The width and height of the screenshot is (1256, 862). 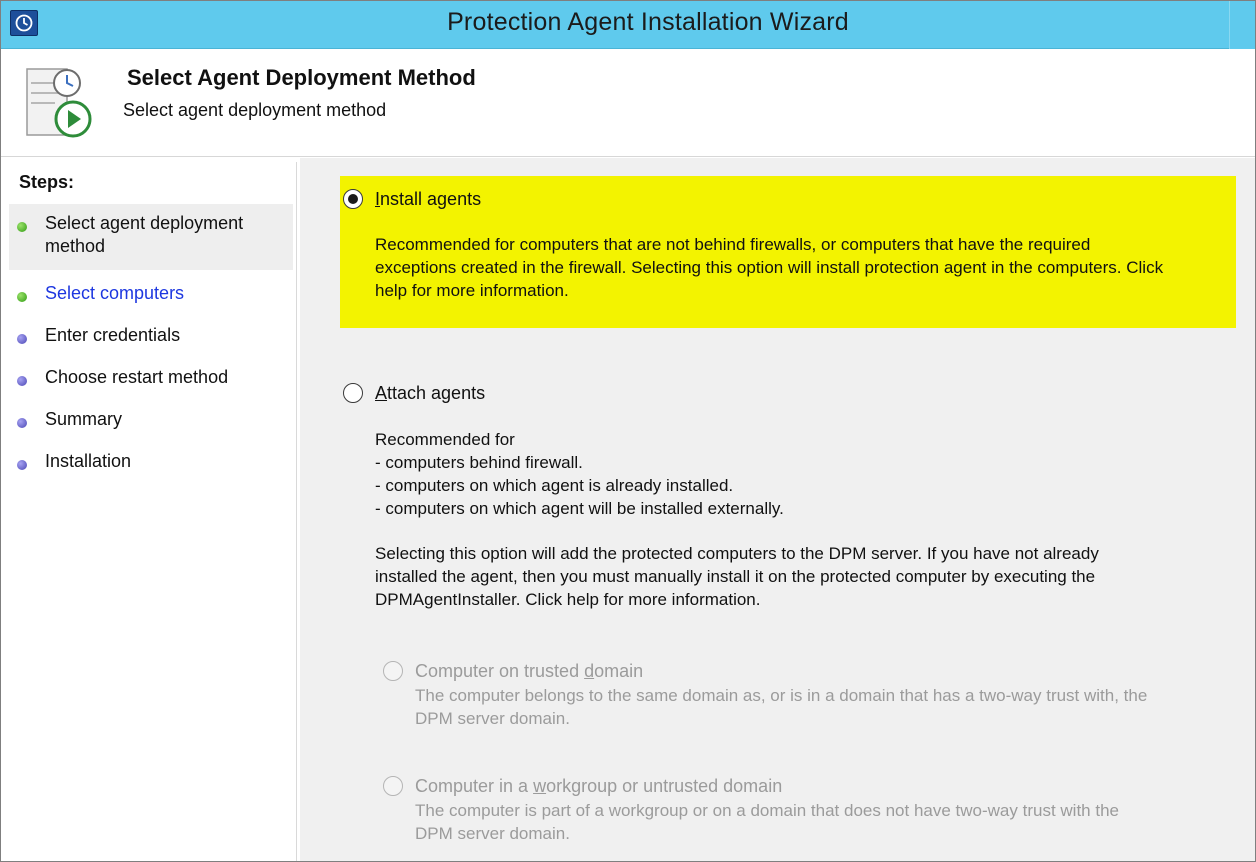 What do you see at coordinates (47, 182) in the screenshot?
I see `steps-heading: Steps:` at bounding box center [47, 182].